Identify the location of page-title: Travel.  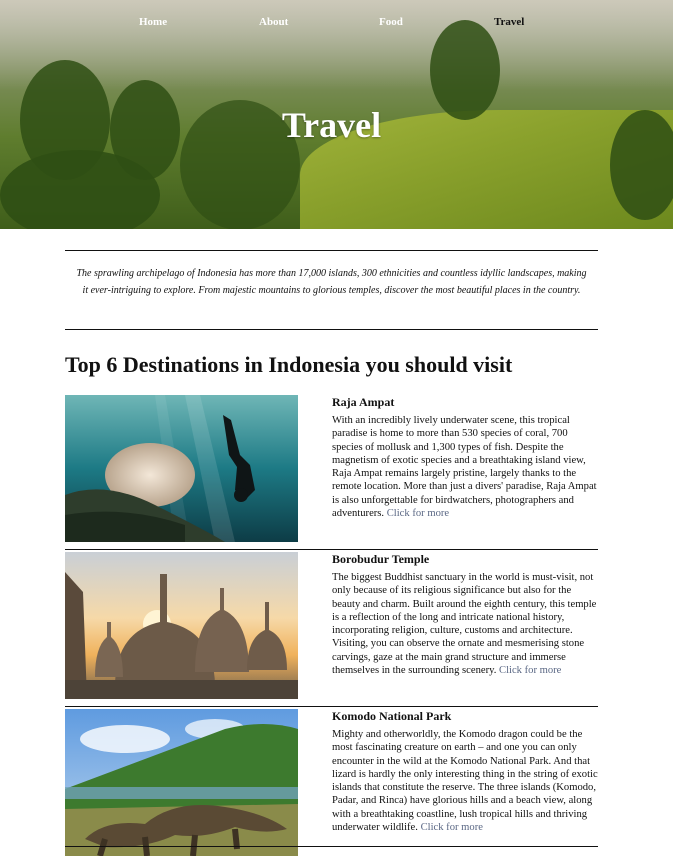
(331, 125).